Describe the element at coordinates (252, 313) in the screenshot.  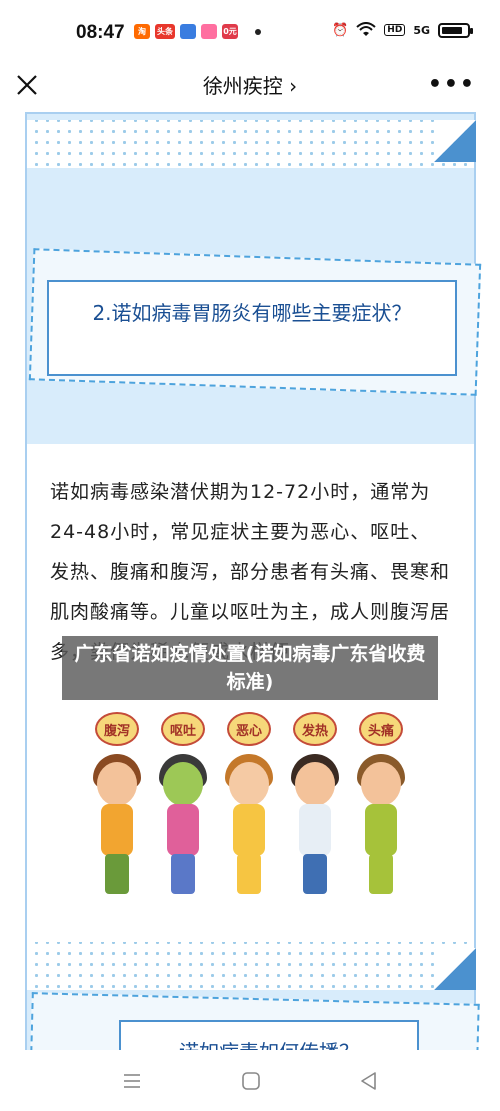
I see `question-heading: 2.诺如病毒胃肠炎有哪些主要症状？` at that location.